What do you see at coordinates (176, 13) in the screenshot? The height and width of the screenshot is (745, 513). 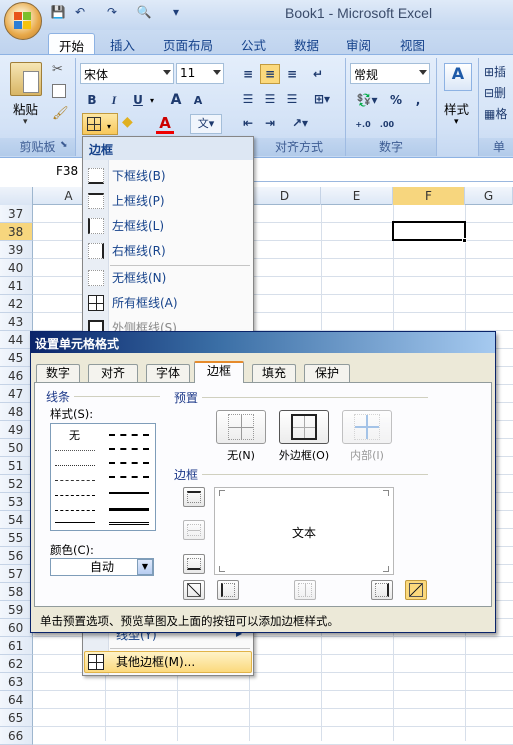 I see `qat-more-icon: ▾` at bounding box center [176, 13].